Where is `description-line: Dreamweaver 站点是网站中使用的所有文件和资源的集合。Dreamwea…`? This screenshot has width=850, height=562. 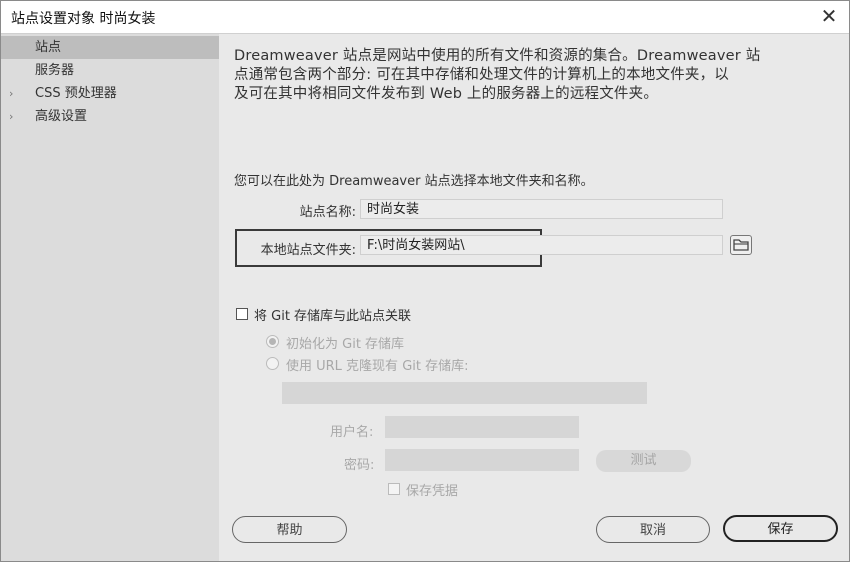
description-line: Dreamweaver 站点是网站中使用的所有文件和资源的集合。Dreamwea… is located at coordinates (497, 56).